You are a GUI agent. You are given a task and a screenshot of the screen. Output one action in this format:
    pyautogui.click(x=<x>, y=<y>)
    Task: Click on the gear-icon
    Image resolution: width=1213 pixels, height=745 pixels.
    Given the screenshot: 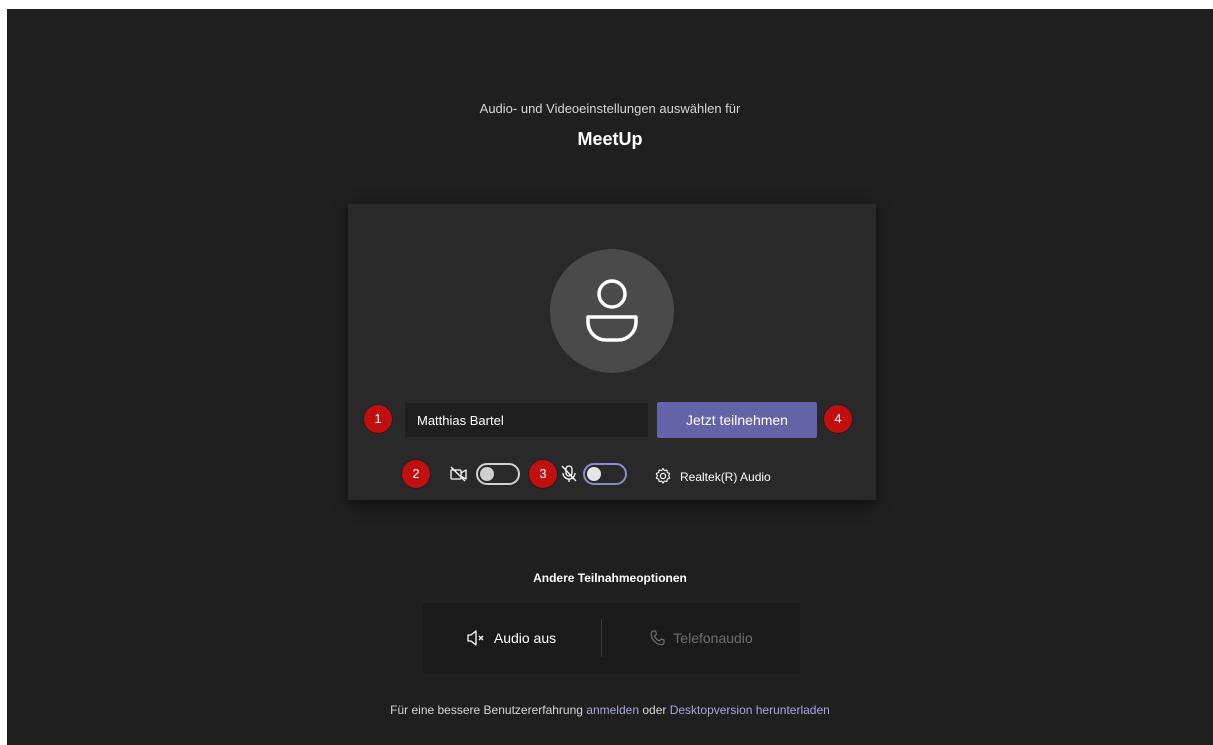 What is the action you would take?
    pyautogui.click(x=663, y=476)
    